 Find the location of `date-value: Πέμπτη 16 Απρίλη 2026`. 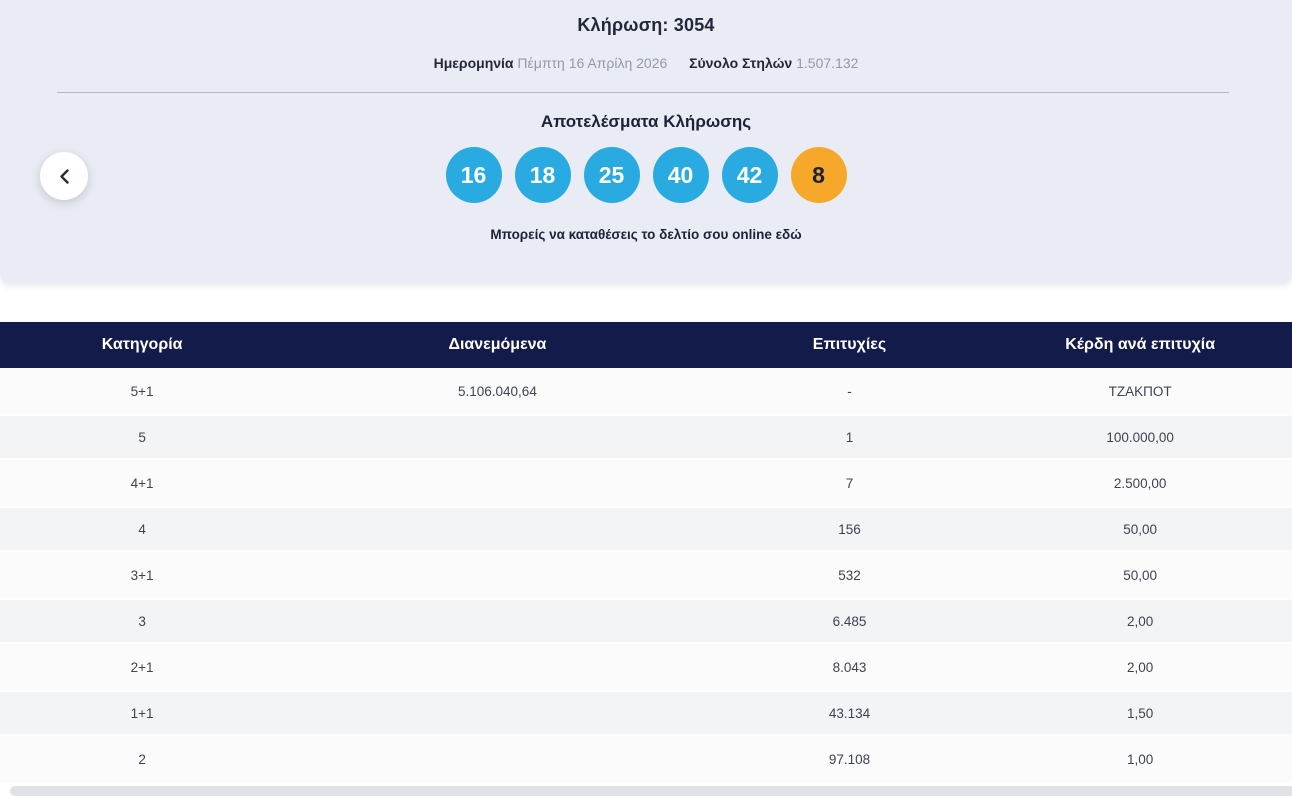

date-value: Πέμπτη 16 Απρίλη 2026 is located at coordinates (592, 63).